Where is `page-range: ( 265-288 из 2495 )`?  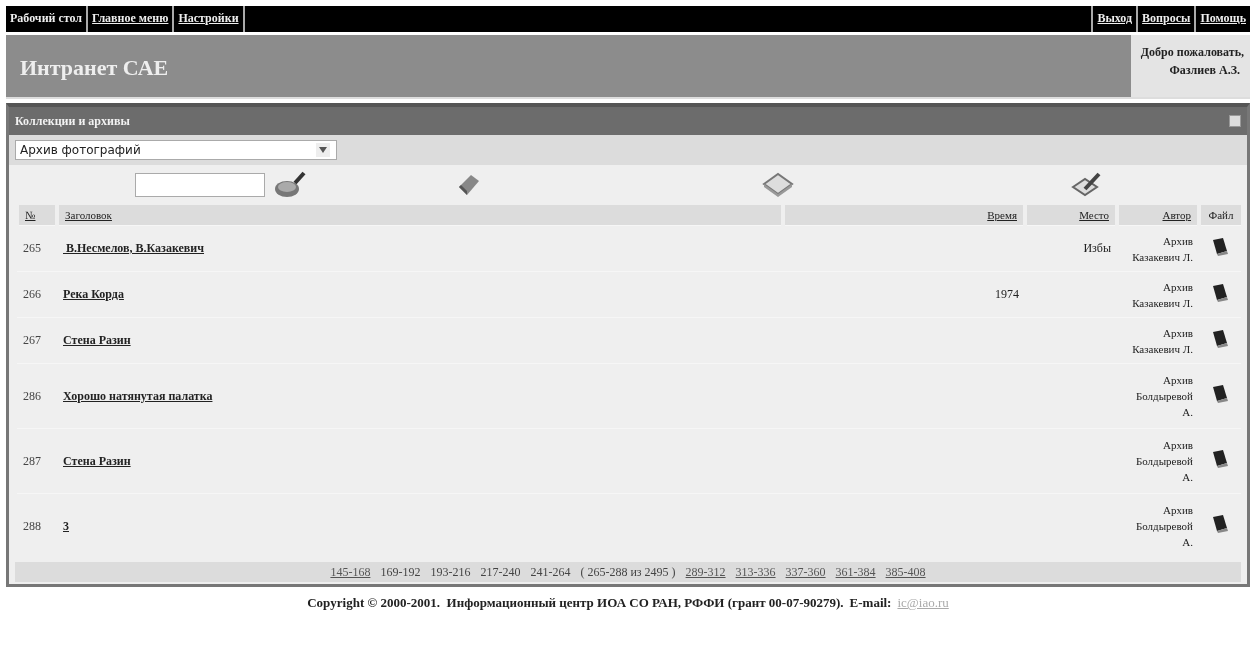
page-range: ( 265-288 из 2495 ) is located at coordinates (628, 572).